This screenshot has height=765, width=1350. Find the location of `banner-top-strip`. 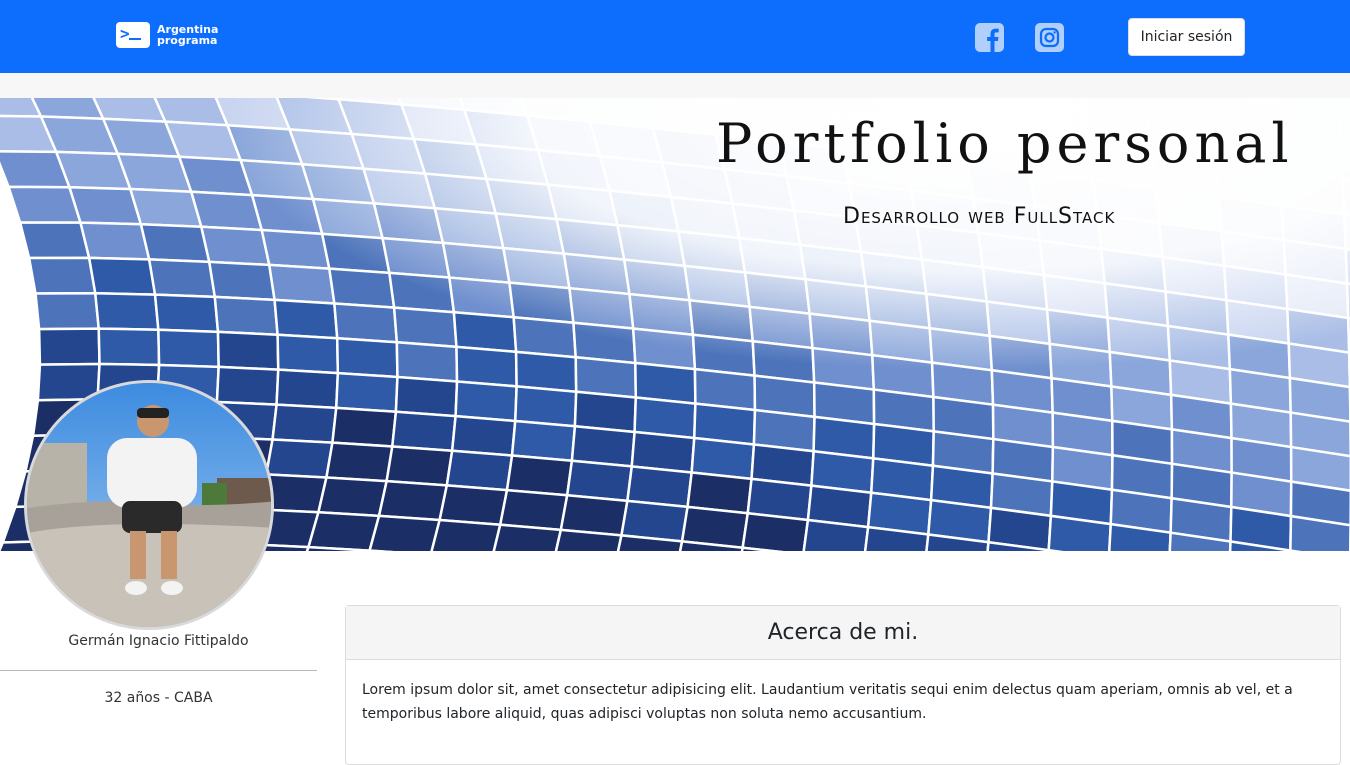

banner-top-strip is located at coordinates (675, 85).